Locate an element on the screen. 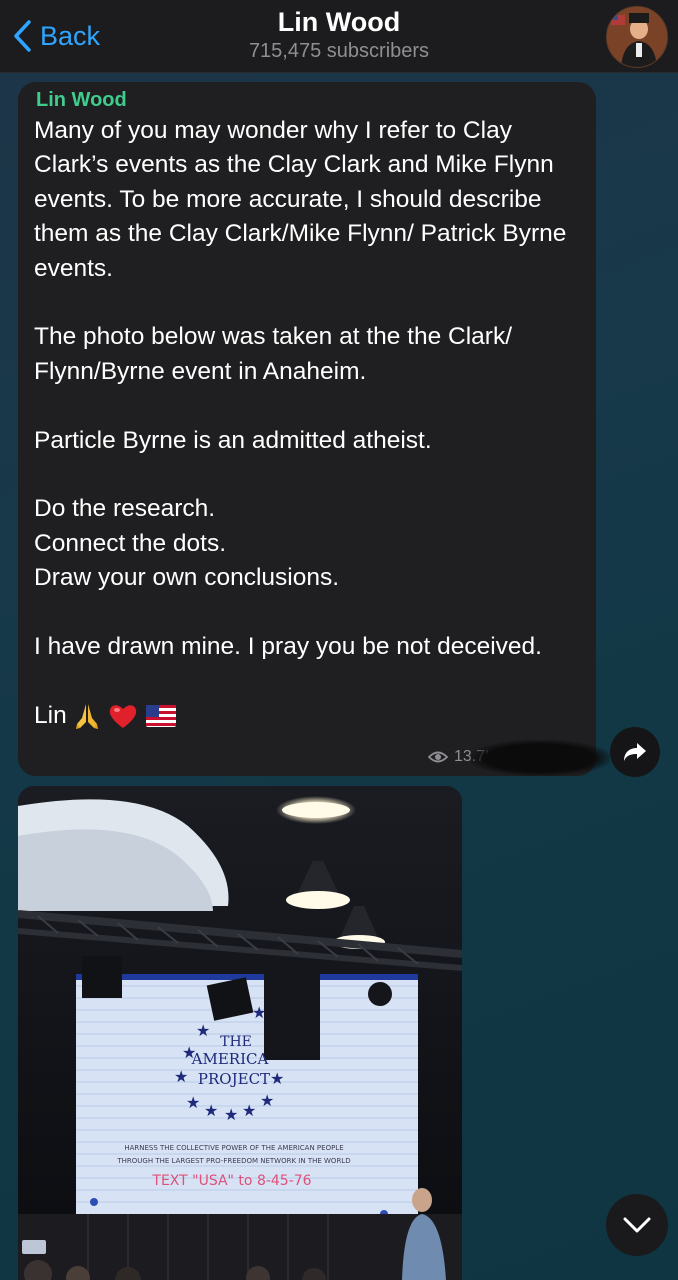 The height and width of the screenshot is (1280, 678). screen-line-2: AMERICA is located at coordinates (230, 1059).